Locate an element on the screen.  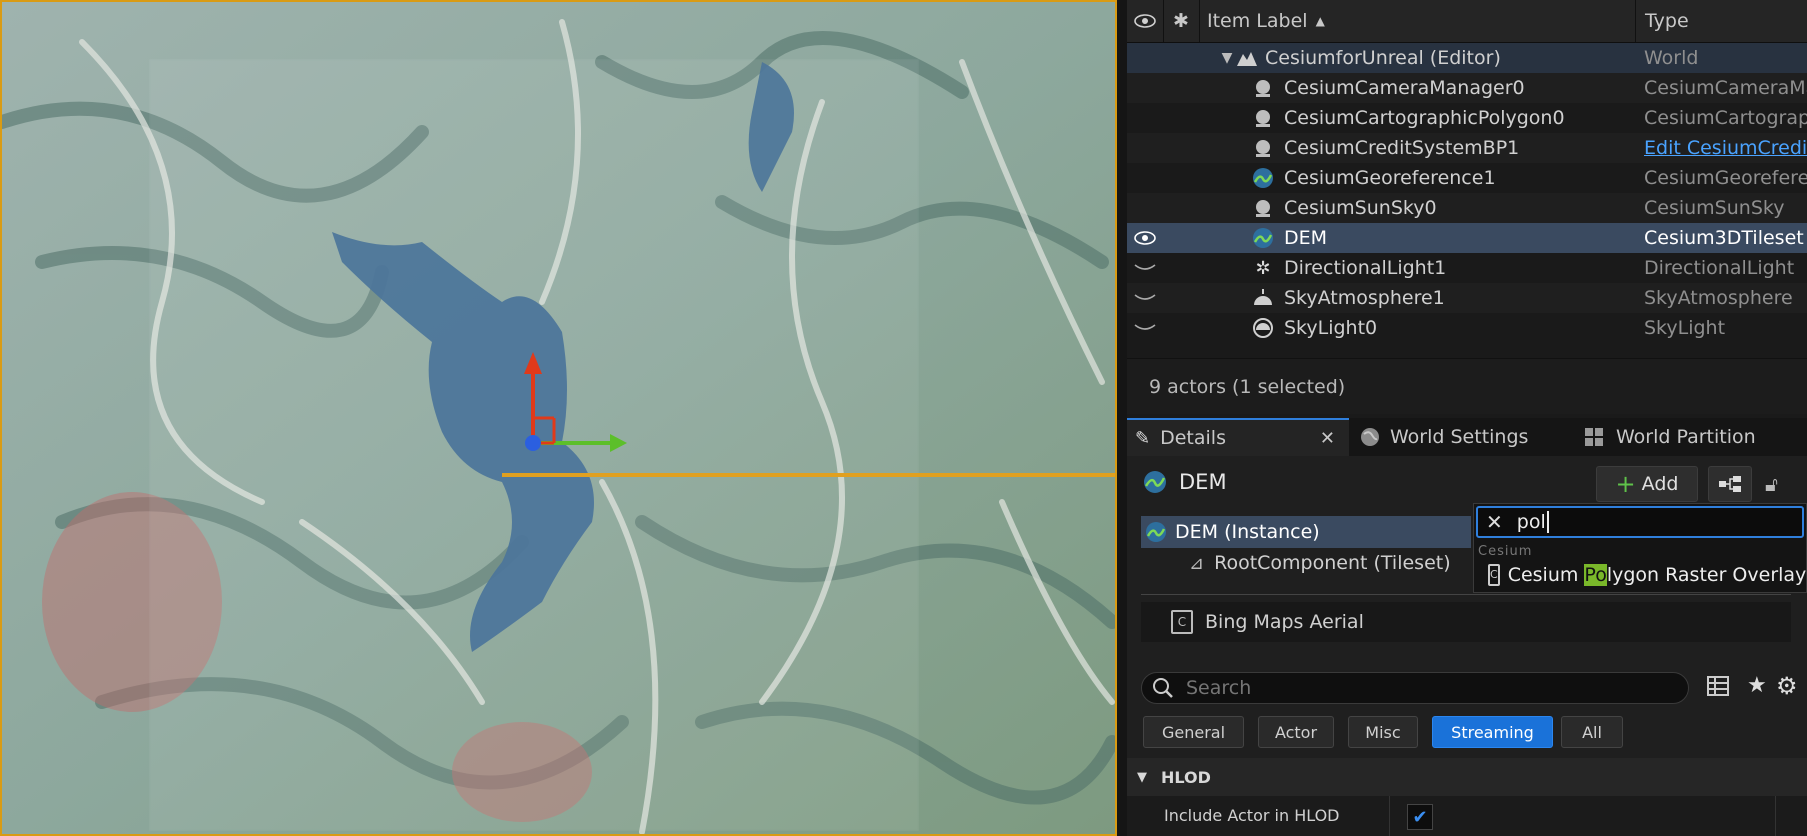
edit-blueprint-link: Edit CesiumCredit is located at coordinates (1725, 148).